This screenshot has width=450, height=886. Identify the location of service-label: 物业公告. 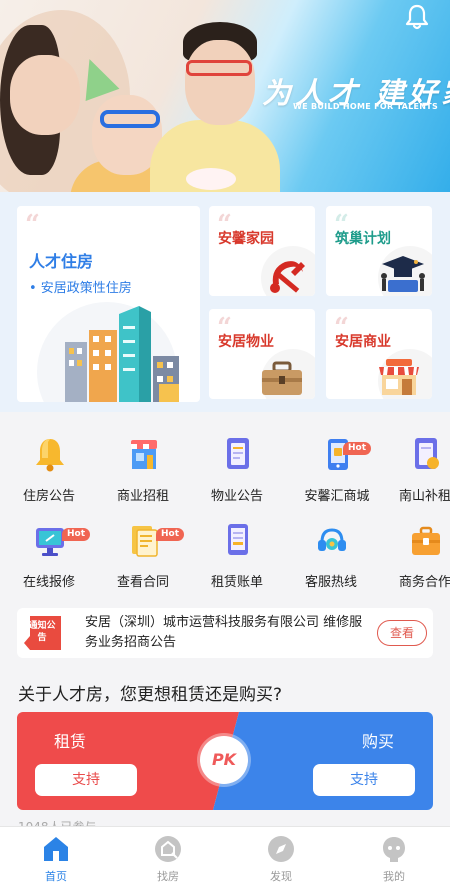
(236, 496).